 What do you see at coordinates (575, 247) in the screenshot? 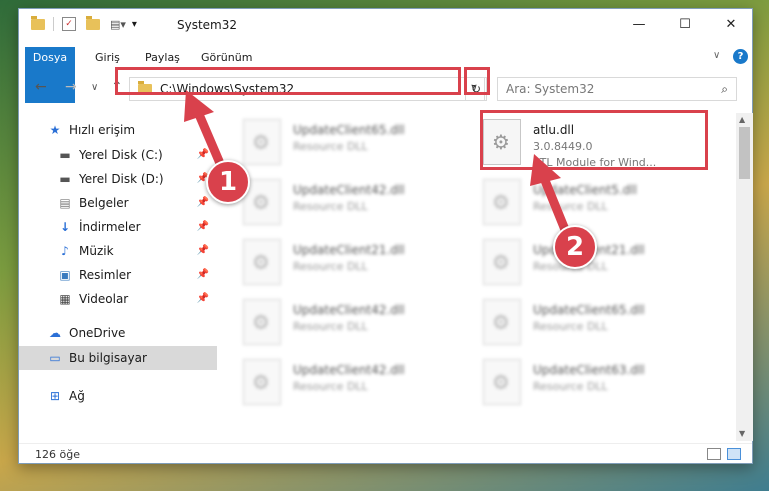
I see `step-2-badge: 2` at bounding box center [575, 247].